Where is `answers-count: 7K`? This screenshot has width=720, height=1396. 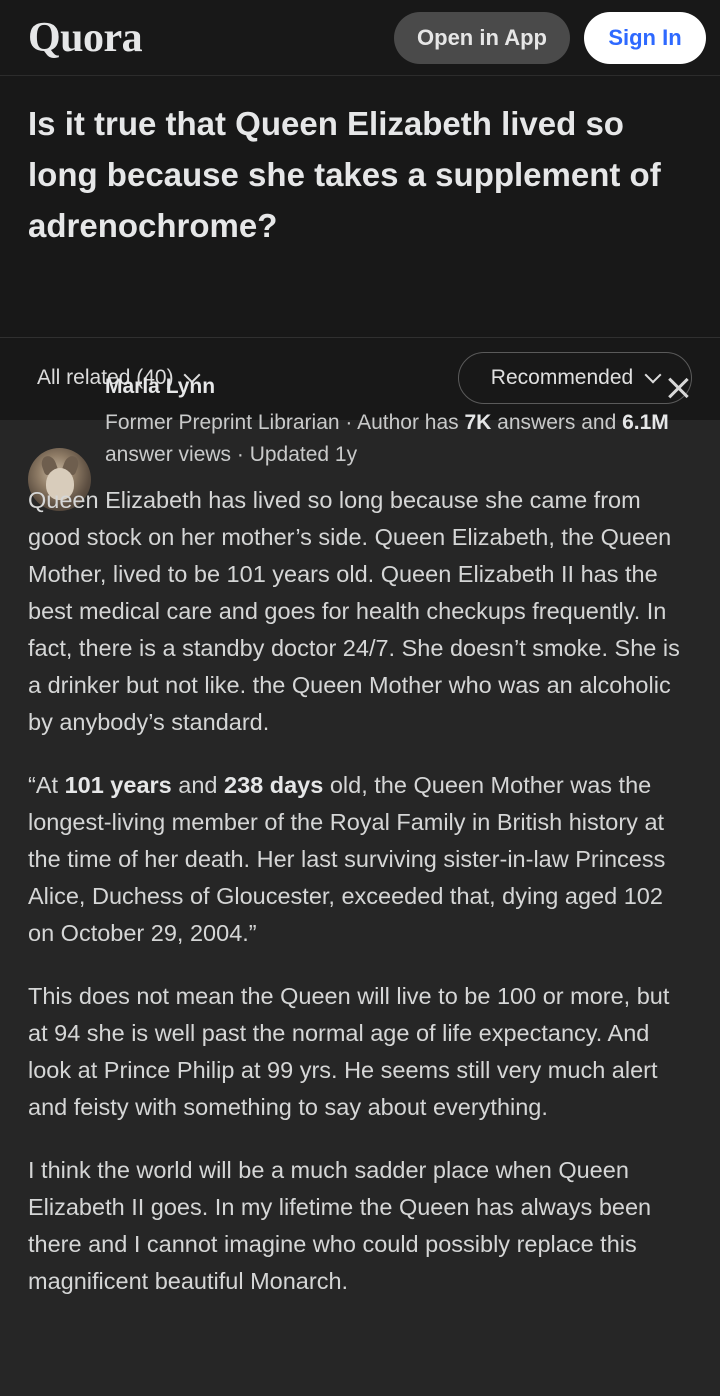 answers-count: 7K is located at coordinates (478, 422).